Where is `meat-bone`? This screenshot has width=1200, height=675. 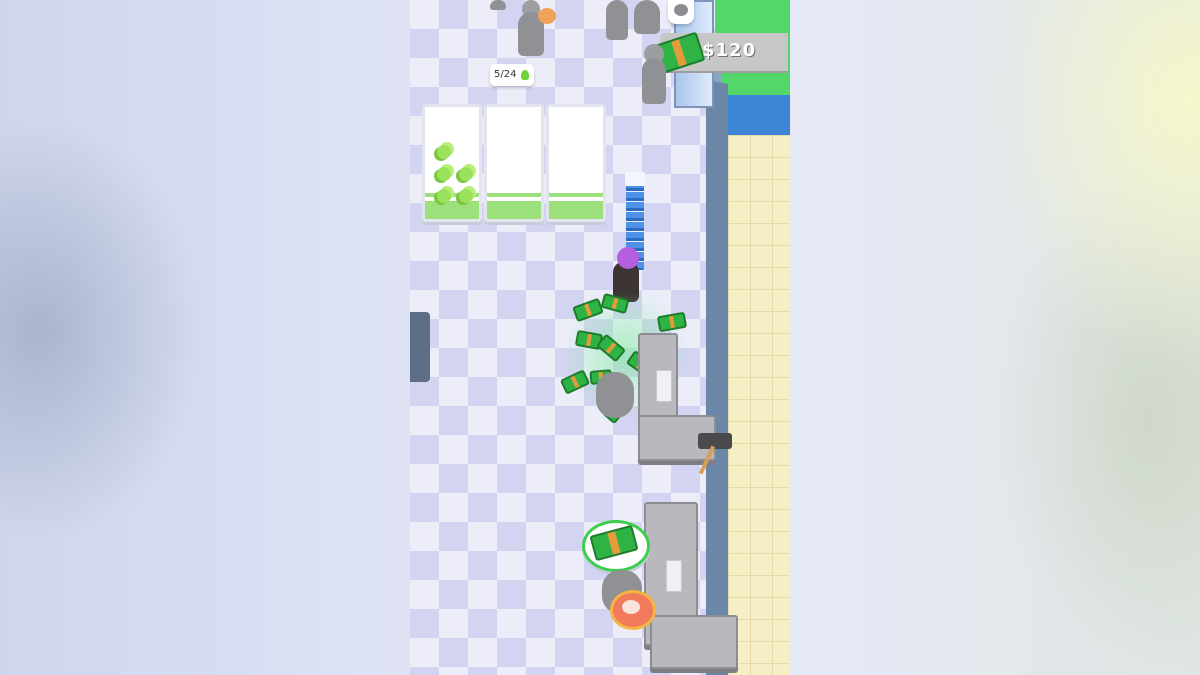 meat-bone is located at coordinates (631, 607).